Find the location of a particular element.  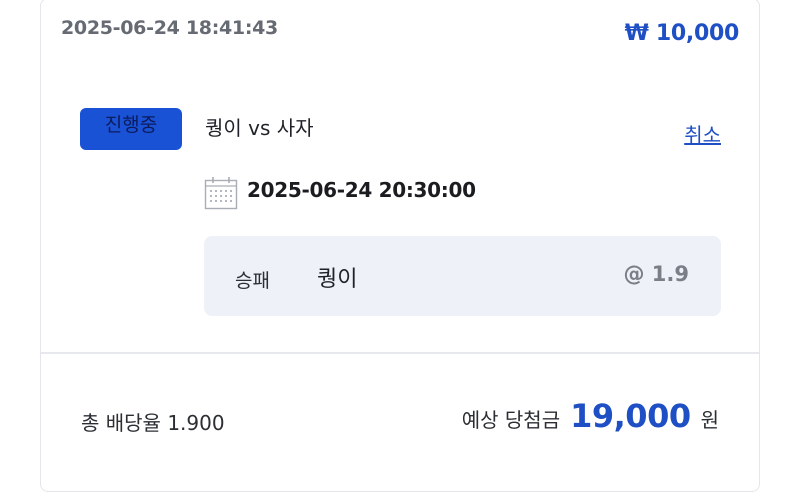

pick-box: 승패 퀑이 @ 1.9 is located at coordinates (462, 276).